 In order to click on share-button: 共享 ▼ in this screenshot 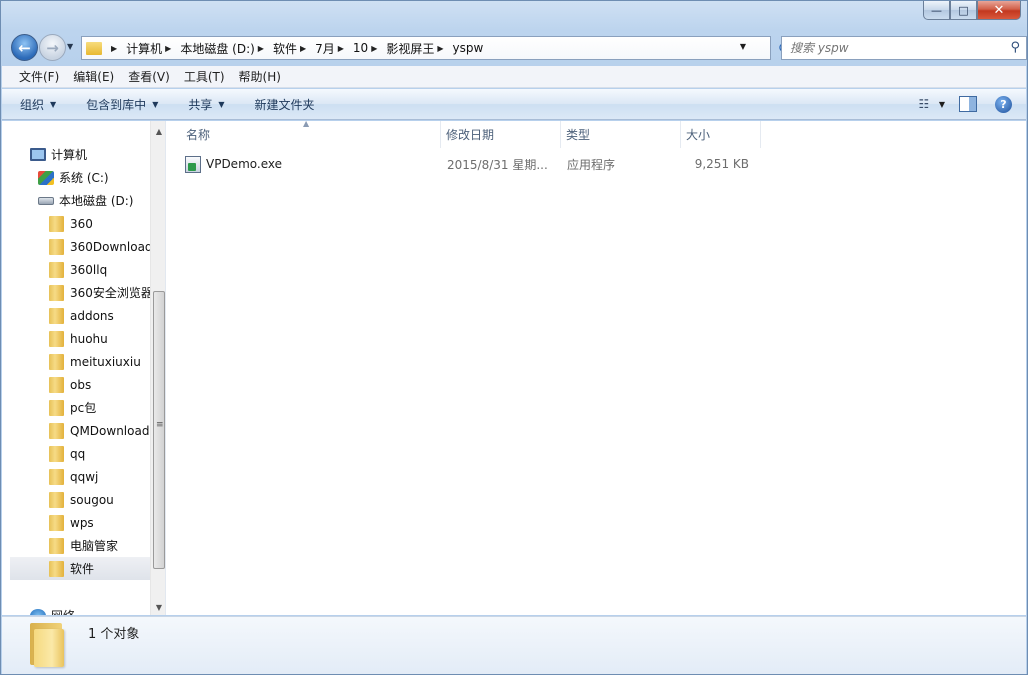, I will do `click(206, 104)`.